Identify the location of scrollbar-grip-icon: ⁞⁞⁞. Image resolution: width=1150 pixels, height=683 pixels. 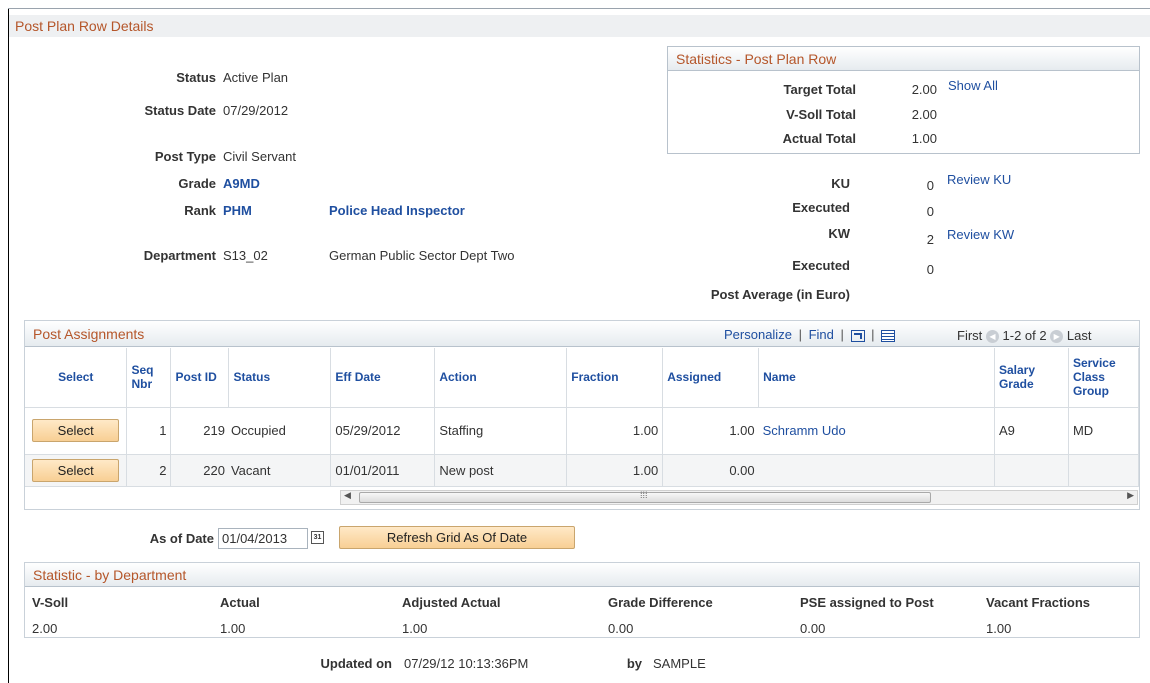
(644, 495).